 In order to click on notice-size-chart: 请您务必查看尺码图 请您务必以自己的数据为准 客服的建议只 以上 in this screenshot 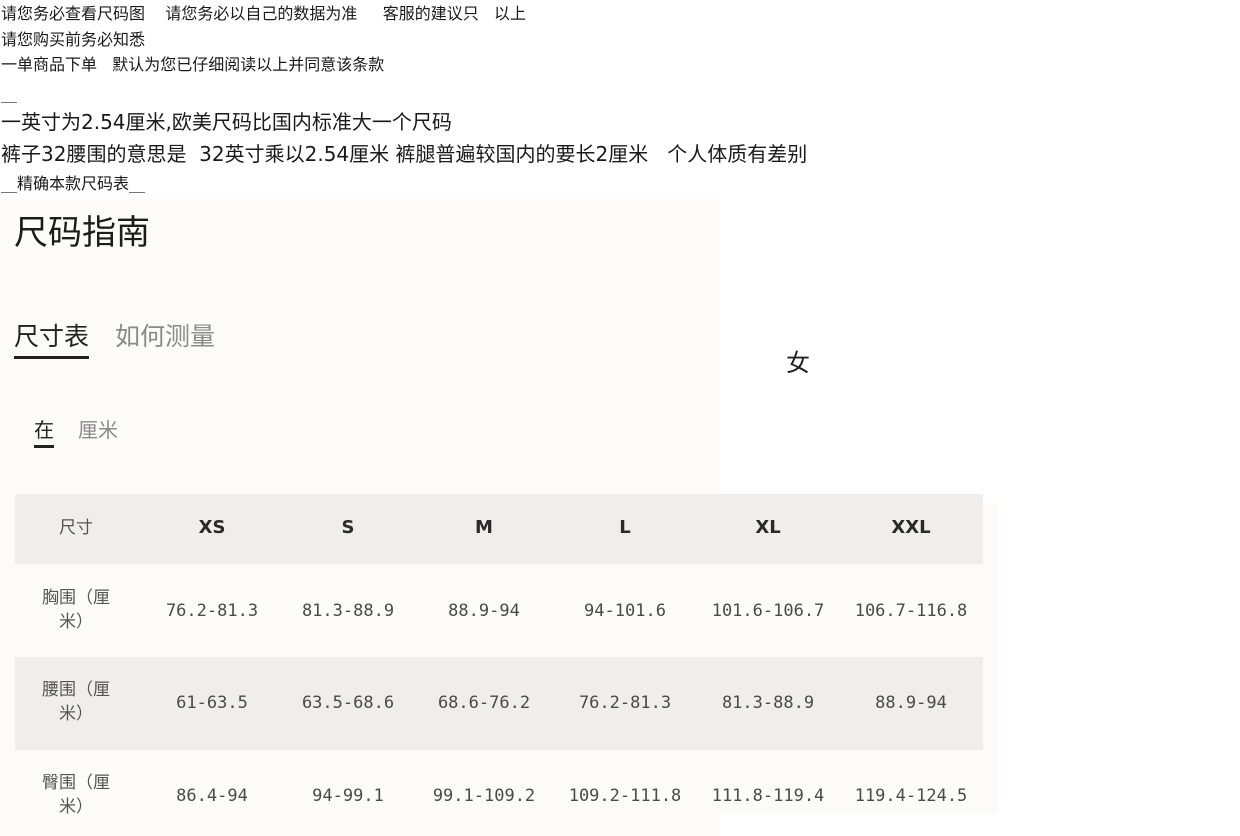, I will do `click(264, 13)`.